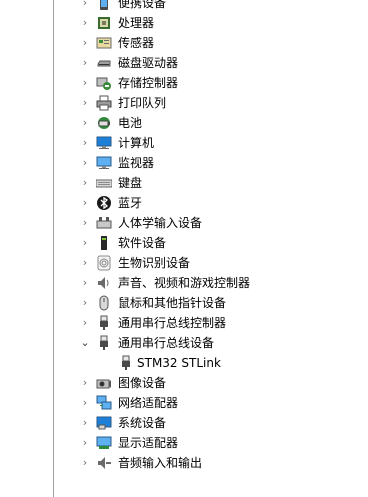 The width and height of the screenshot is (368, 497). Describe the element at coordinates (104, 283) in the screenshot. I see `speaker-icon` at that location.